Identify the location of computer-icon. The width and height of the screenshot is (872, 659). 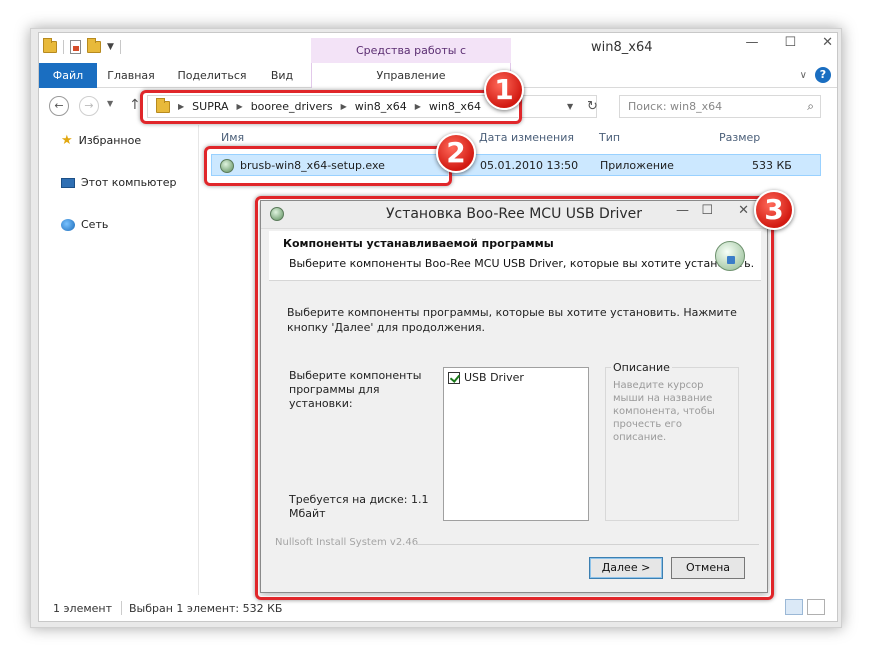
(68, 182).